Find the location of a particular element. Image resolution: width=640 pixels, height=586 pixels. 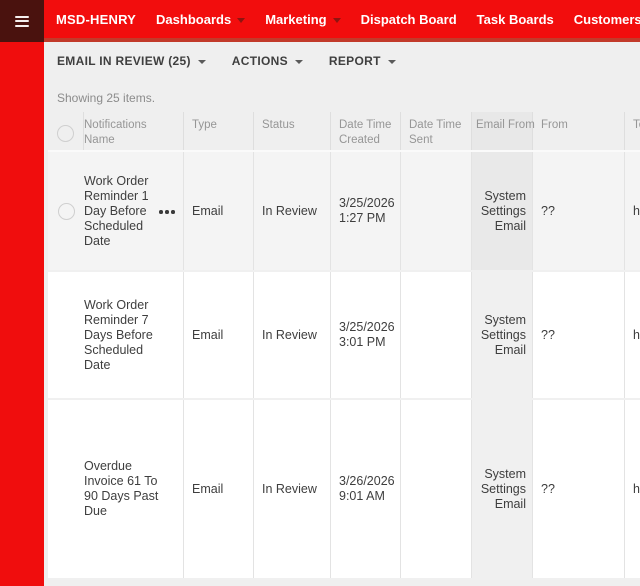

nav-item-dispatch-board: Dispatch Board is located at coordinates (409, 19).